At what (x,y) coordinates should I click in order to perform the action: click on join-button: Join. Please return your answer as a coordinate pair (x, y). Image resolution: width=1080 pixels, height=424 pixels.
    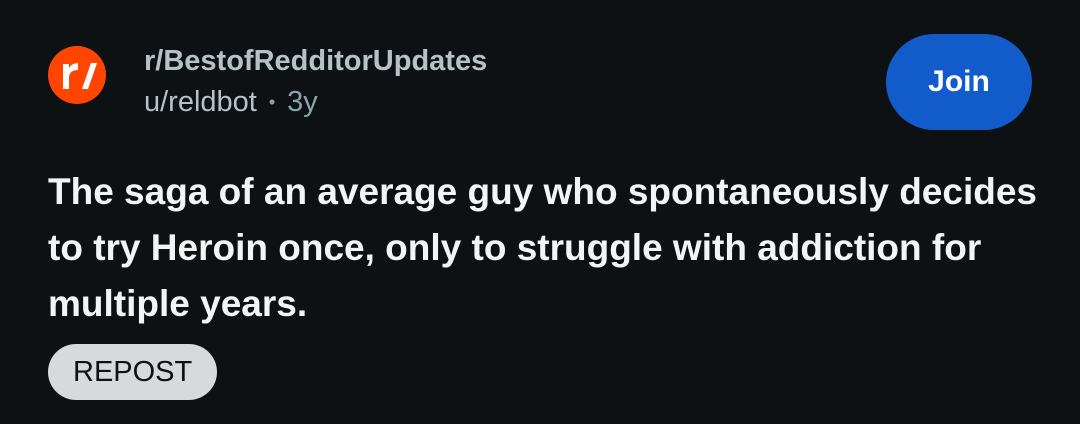
    Looking at the image, I should click on (959, 82).